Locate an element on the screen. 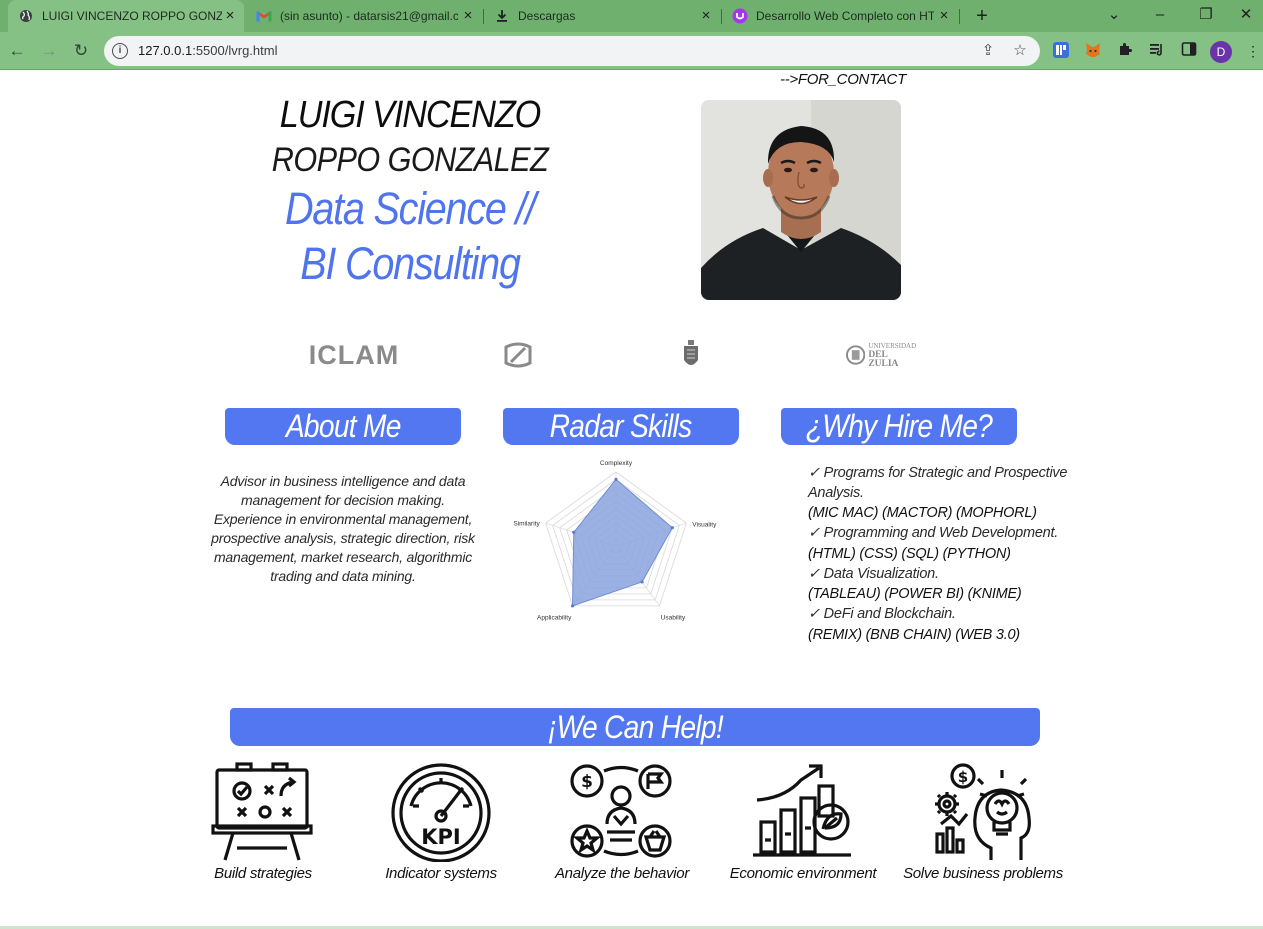  tab-title: Descargas is located at coordinates (547, 16).